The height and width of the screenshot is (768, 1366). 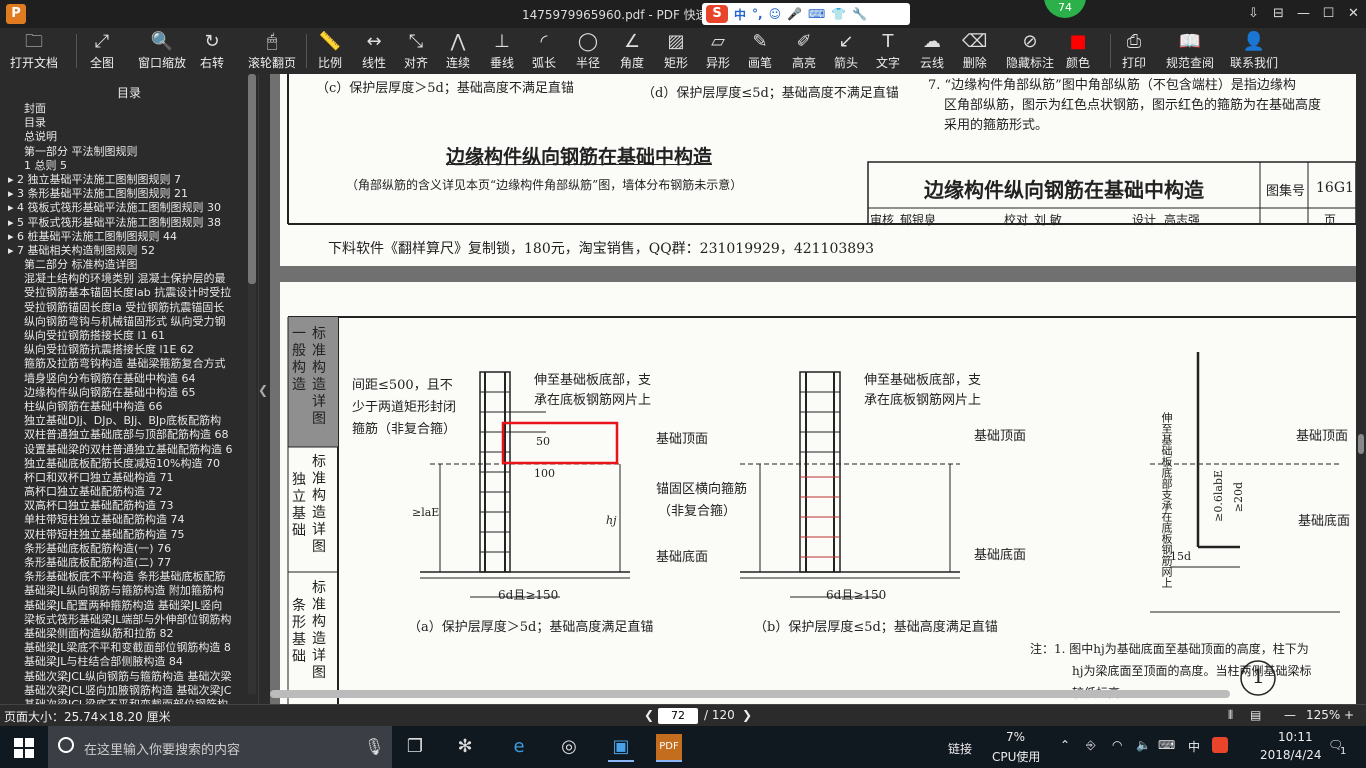 I want to click on toolbar-arc-length-button: ◜ 弧长, so click(x=544, y=51).